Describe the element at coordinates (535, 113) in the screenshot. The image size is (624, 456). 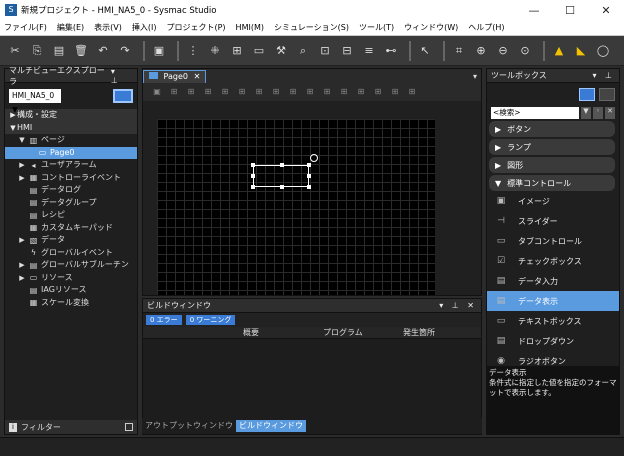
I see `toolbox-search-input: <検索>` at that location.